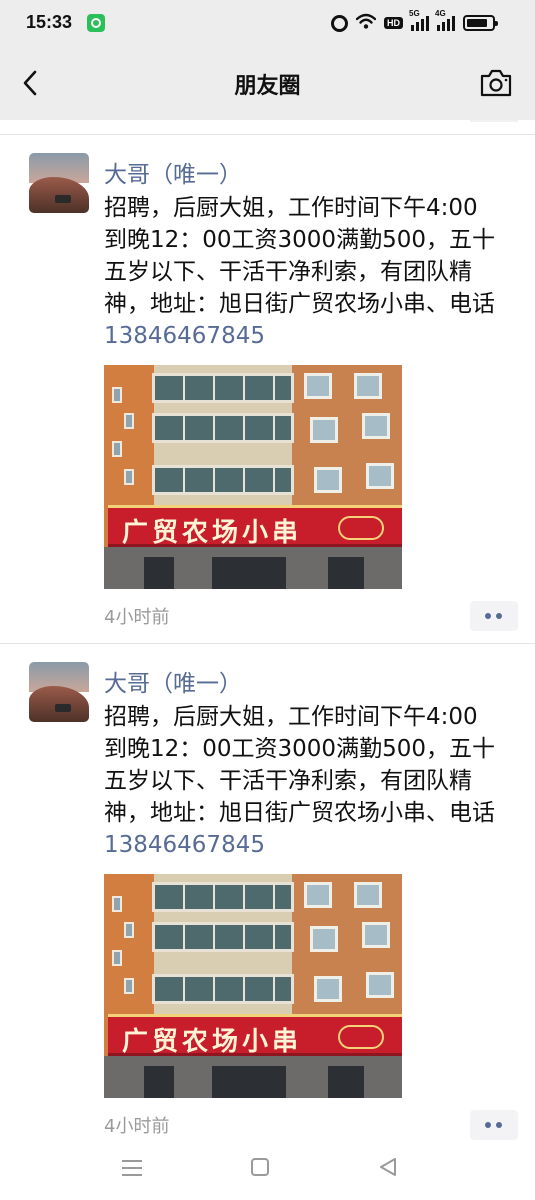 The height and width of the screenshot is (1200, 535). What do you see at coordinates (96, 23) in the screenshot?
I see `app-notification-icon` at bounding box center [96, 23].